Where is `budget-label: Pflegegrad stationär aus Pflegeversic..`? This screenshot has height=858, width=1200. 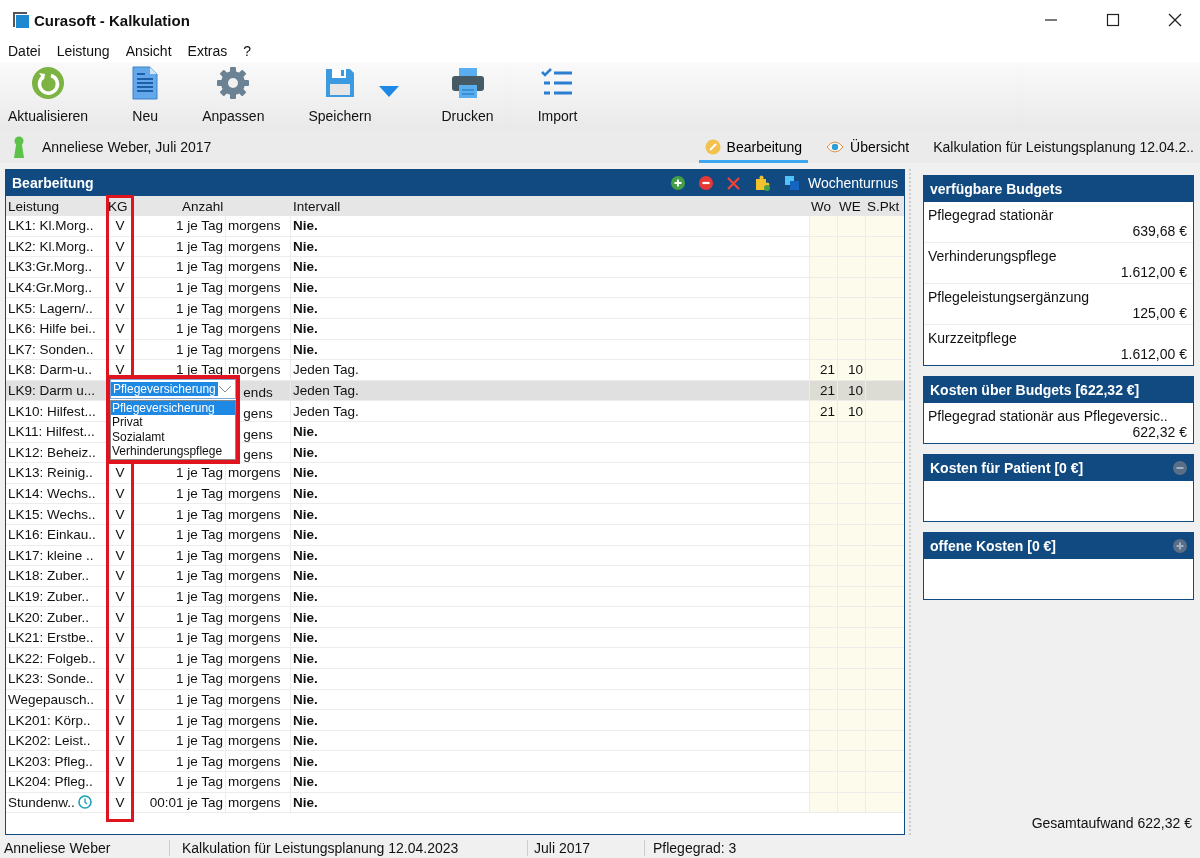 budget-label: Pflegegrad stationär aus Pflegeversic.. is located at coordinates (1048, 416).